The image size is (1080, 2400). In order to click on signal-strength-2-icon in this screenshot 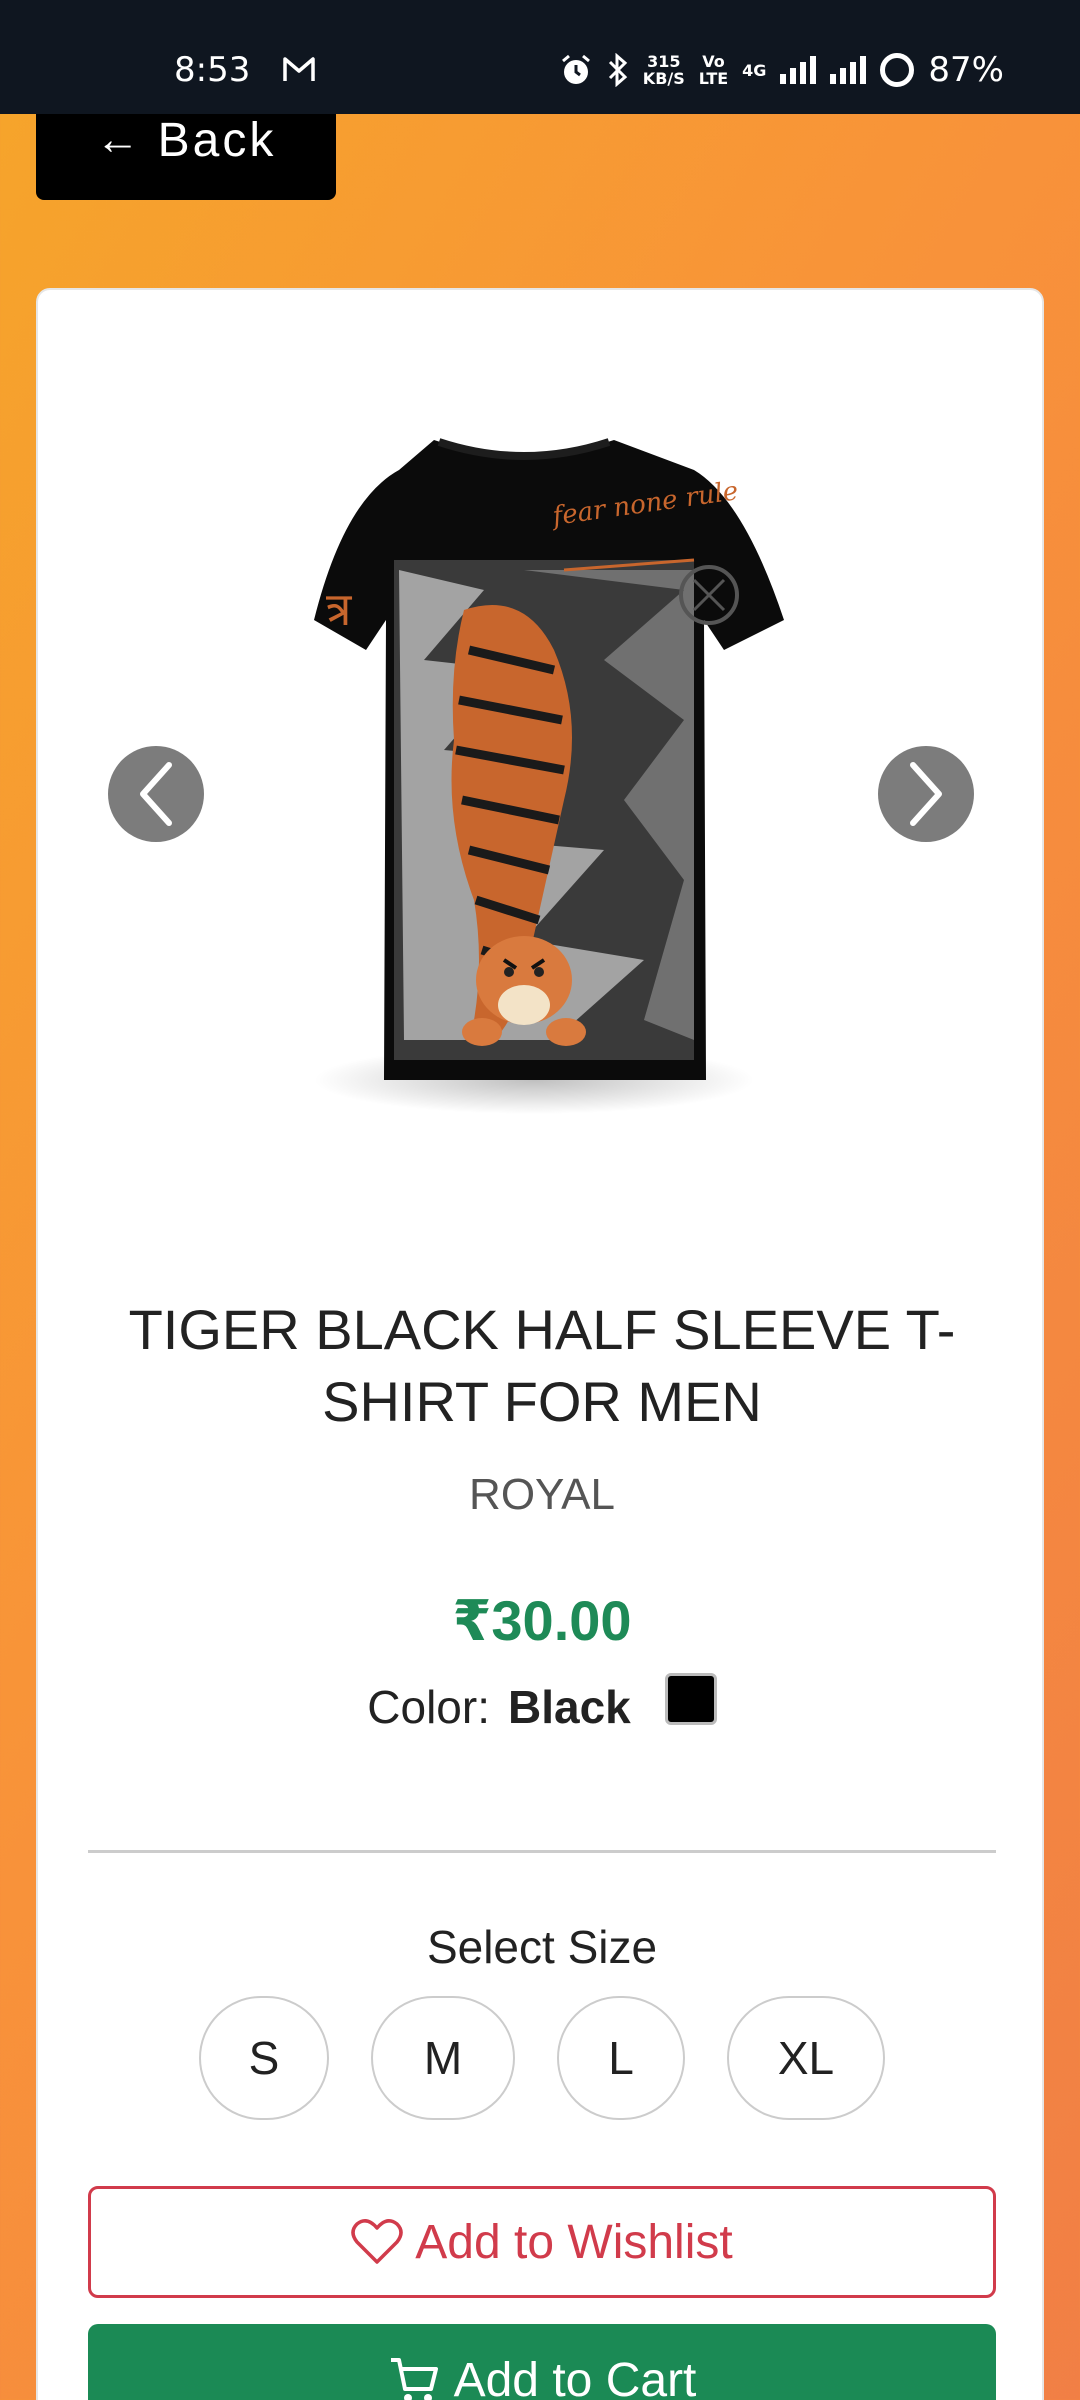, I will do `click(848, 70)`.